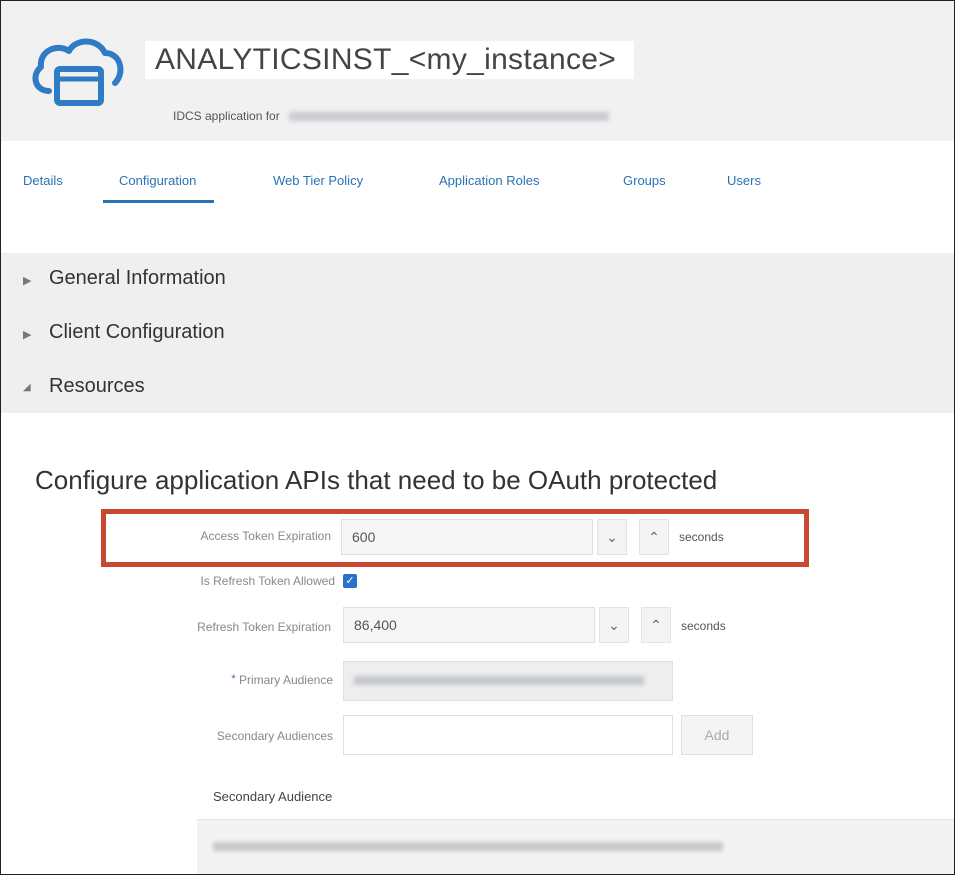  I want to click on check-icon: ✓, so click(350, 581).